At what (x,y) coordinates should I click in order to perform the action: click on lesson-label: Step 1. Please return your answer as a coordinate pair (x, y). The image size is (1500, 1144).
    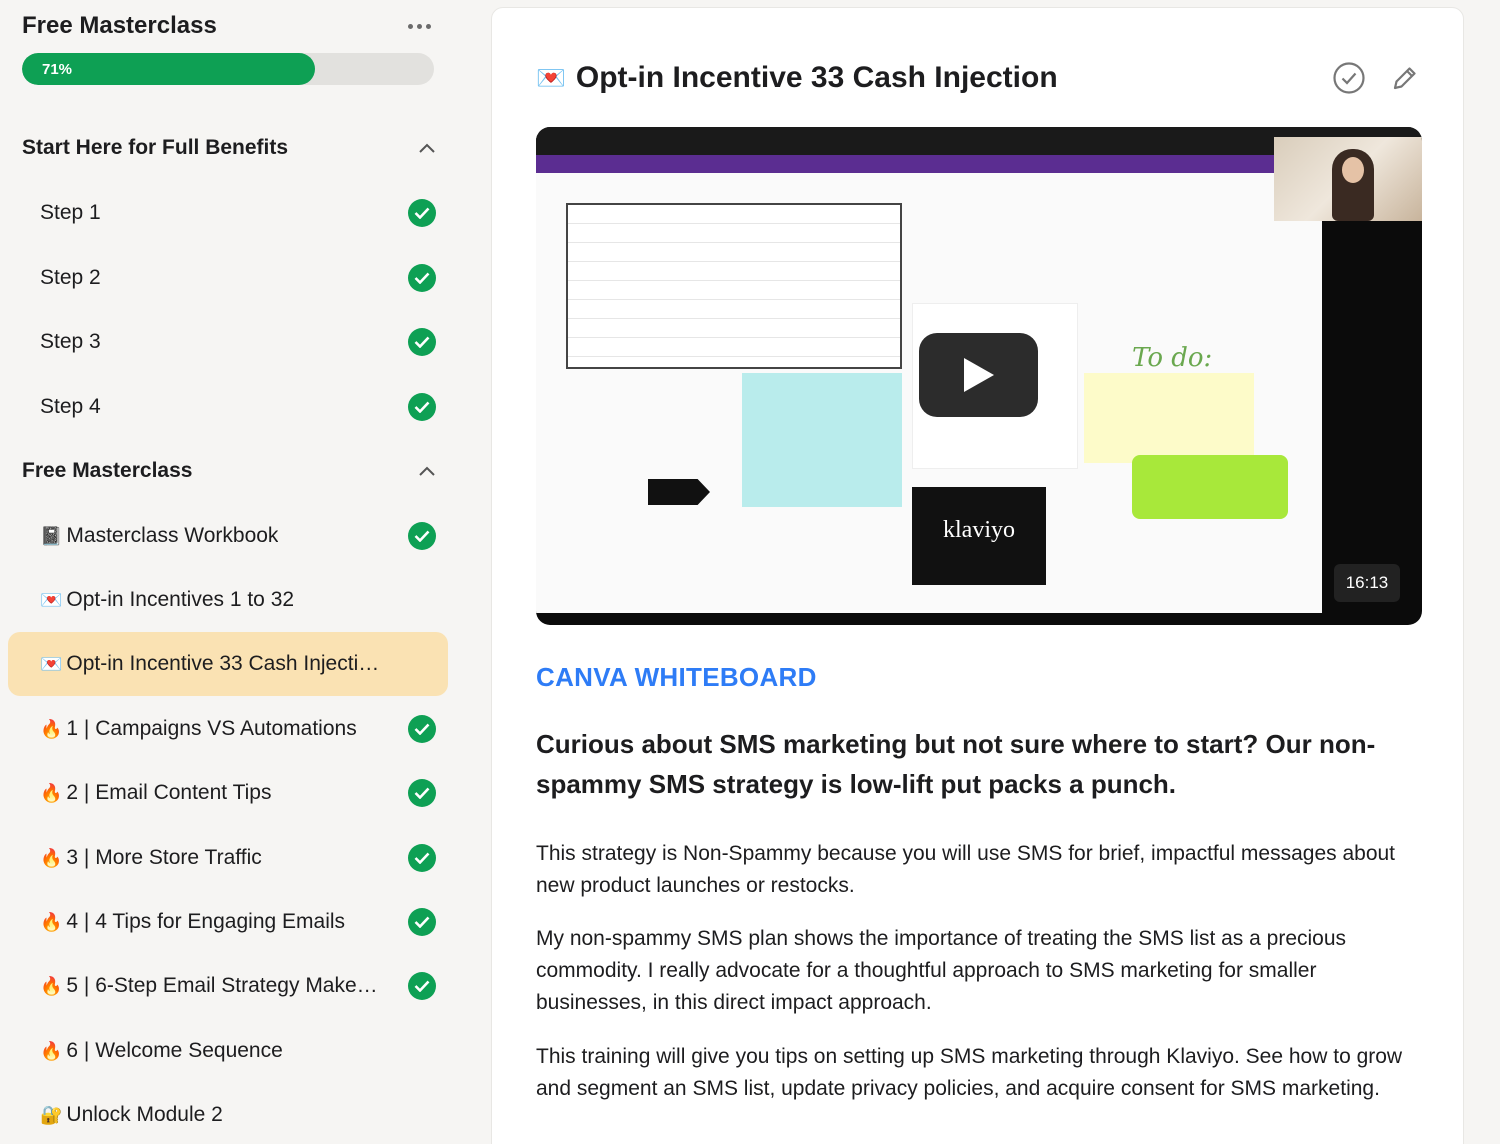
    Looking at the image, I should click on (70, 212).